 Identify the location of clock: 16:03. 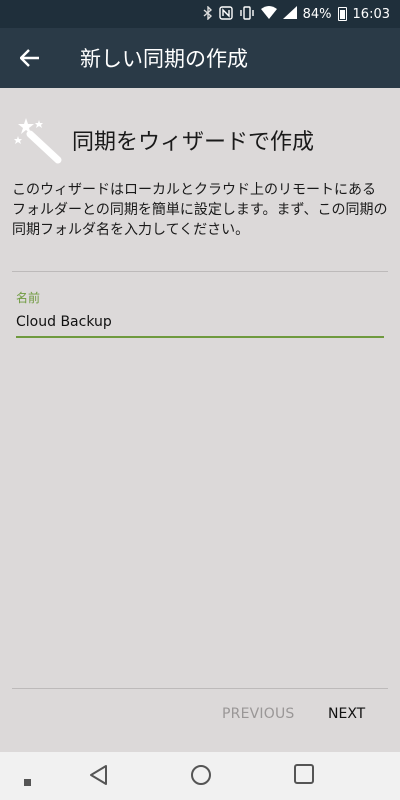
(371, 14).